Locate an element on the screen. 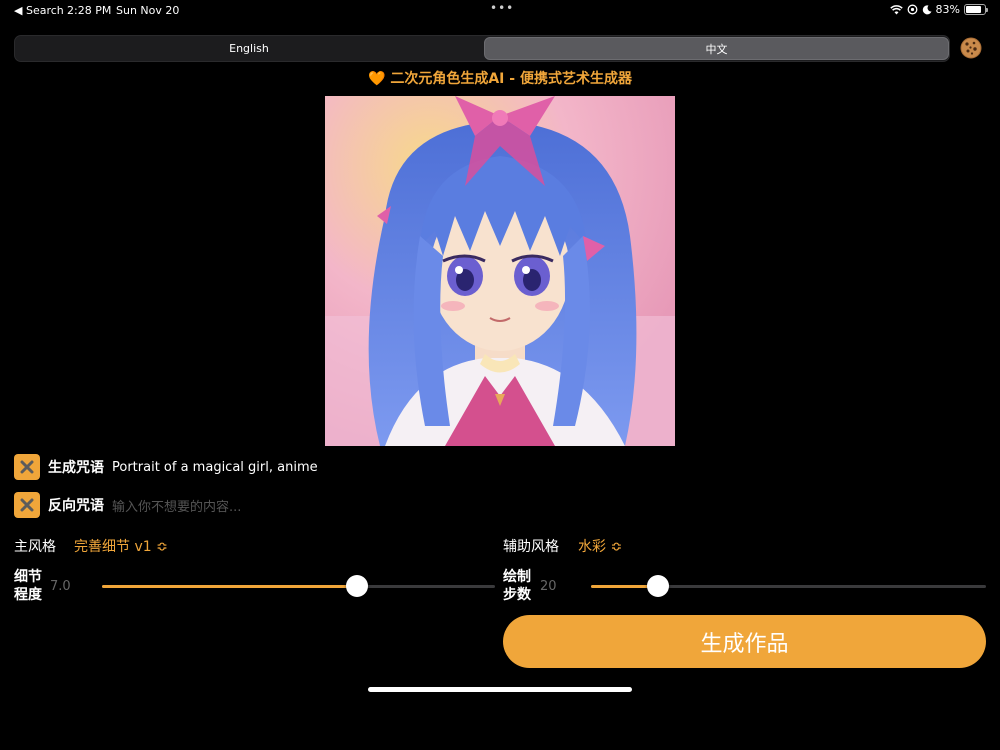 The width and height of the screenshot is (1000, 750). language-segmented-control: English 中文 is located at coordinates (482, 48).